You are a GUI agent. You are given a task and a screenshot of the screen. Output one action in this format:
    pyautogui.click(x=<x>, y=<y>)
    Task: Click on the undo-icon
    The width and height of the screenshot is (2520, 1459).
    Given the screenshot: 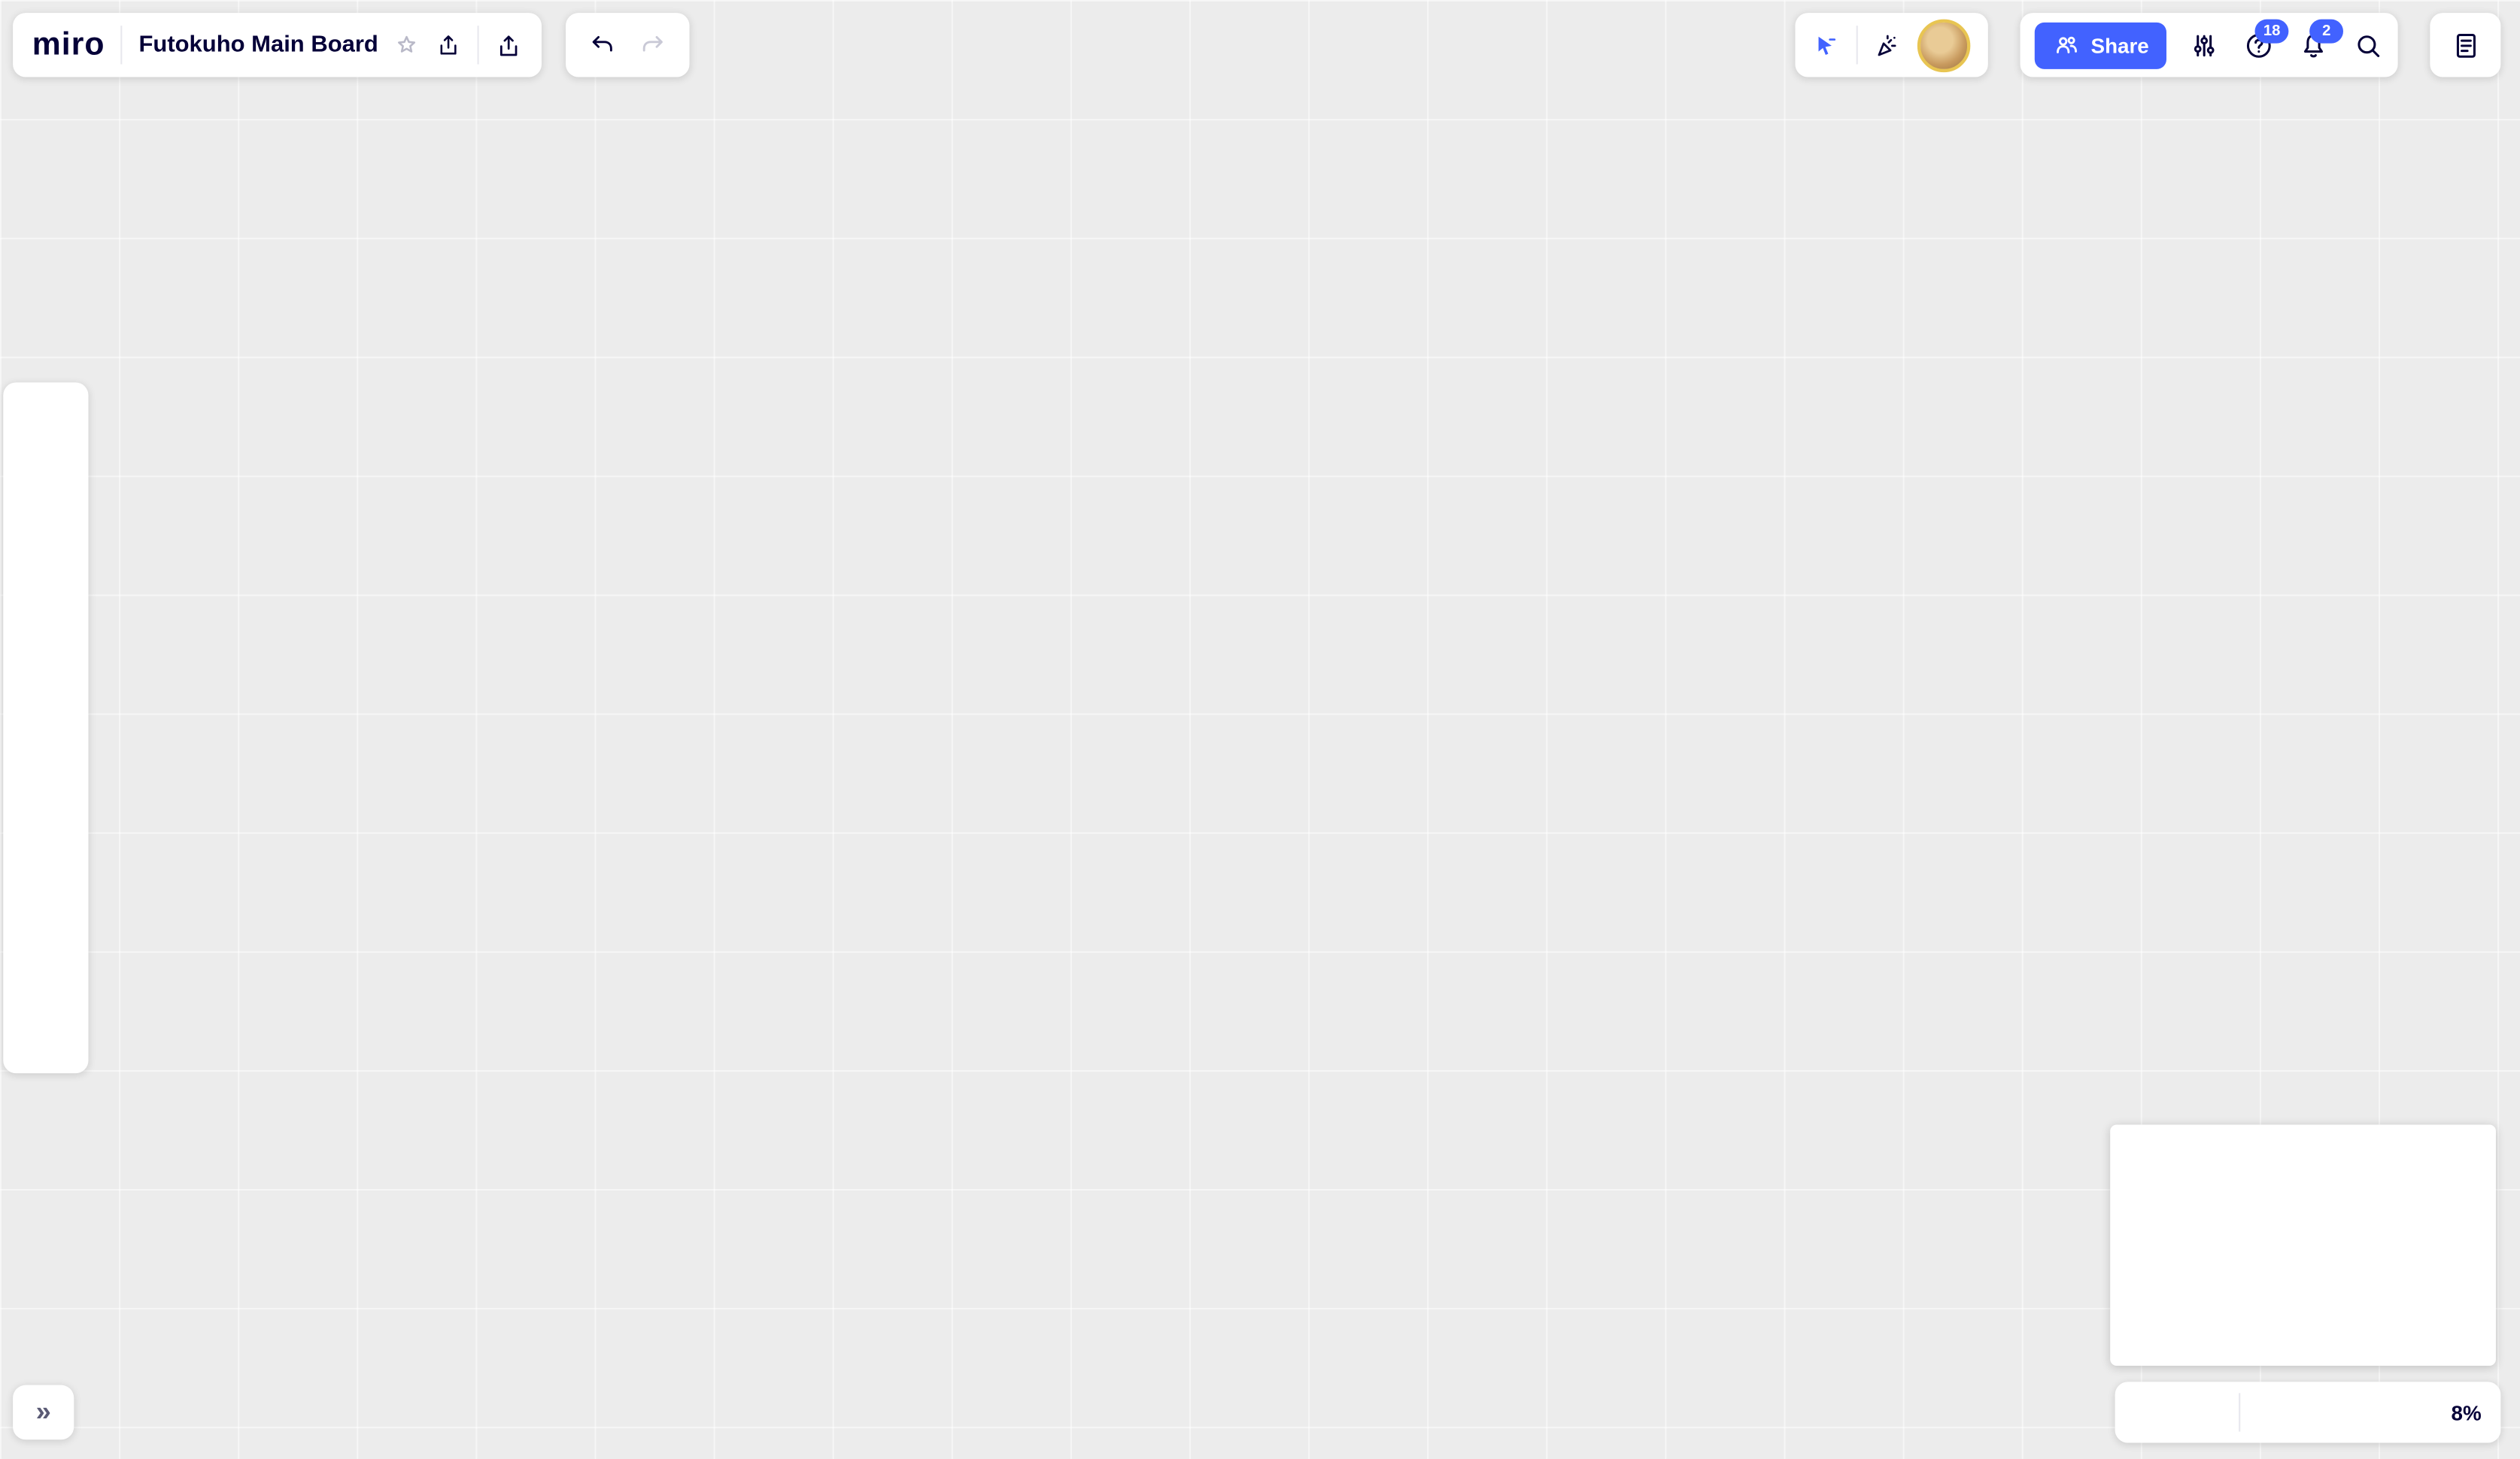 What is the action you would take?
    pyautogui.click(x=602, y=45)
    